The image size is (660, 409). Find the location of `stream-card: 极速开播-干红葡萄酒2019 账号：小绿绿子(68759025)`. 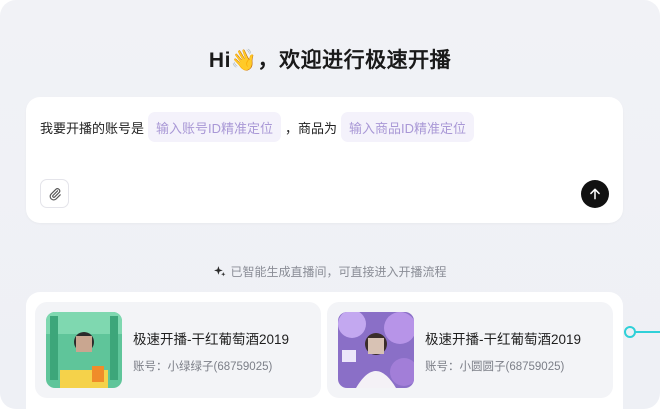

stream-card: 极速开播-干红葡萄酒2019 账号：小绿绿子(68759025) is located at coordinates (178, 350).